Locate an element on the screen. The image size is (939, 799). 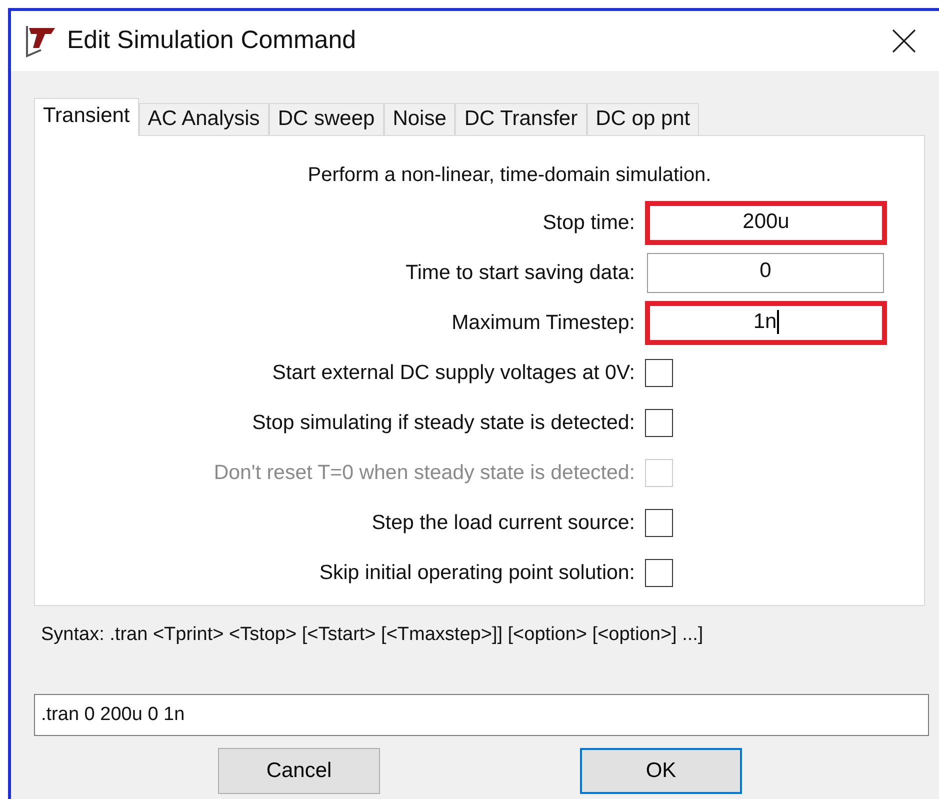
option-label: Skip initial operating point solution: is located at coordinates (477, 573).